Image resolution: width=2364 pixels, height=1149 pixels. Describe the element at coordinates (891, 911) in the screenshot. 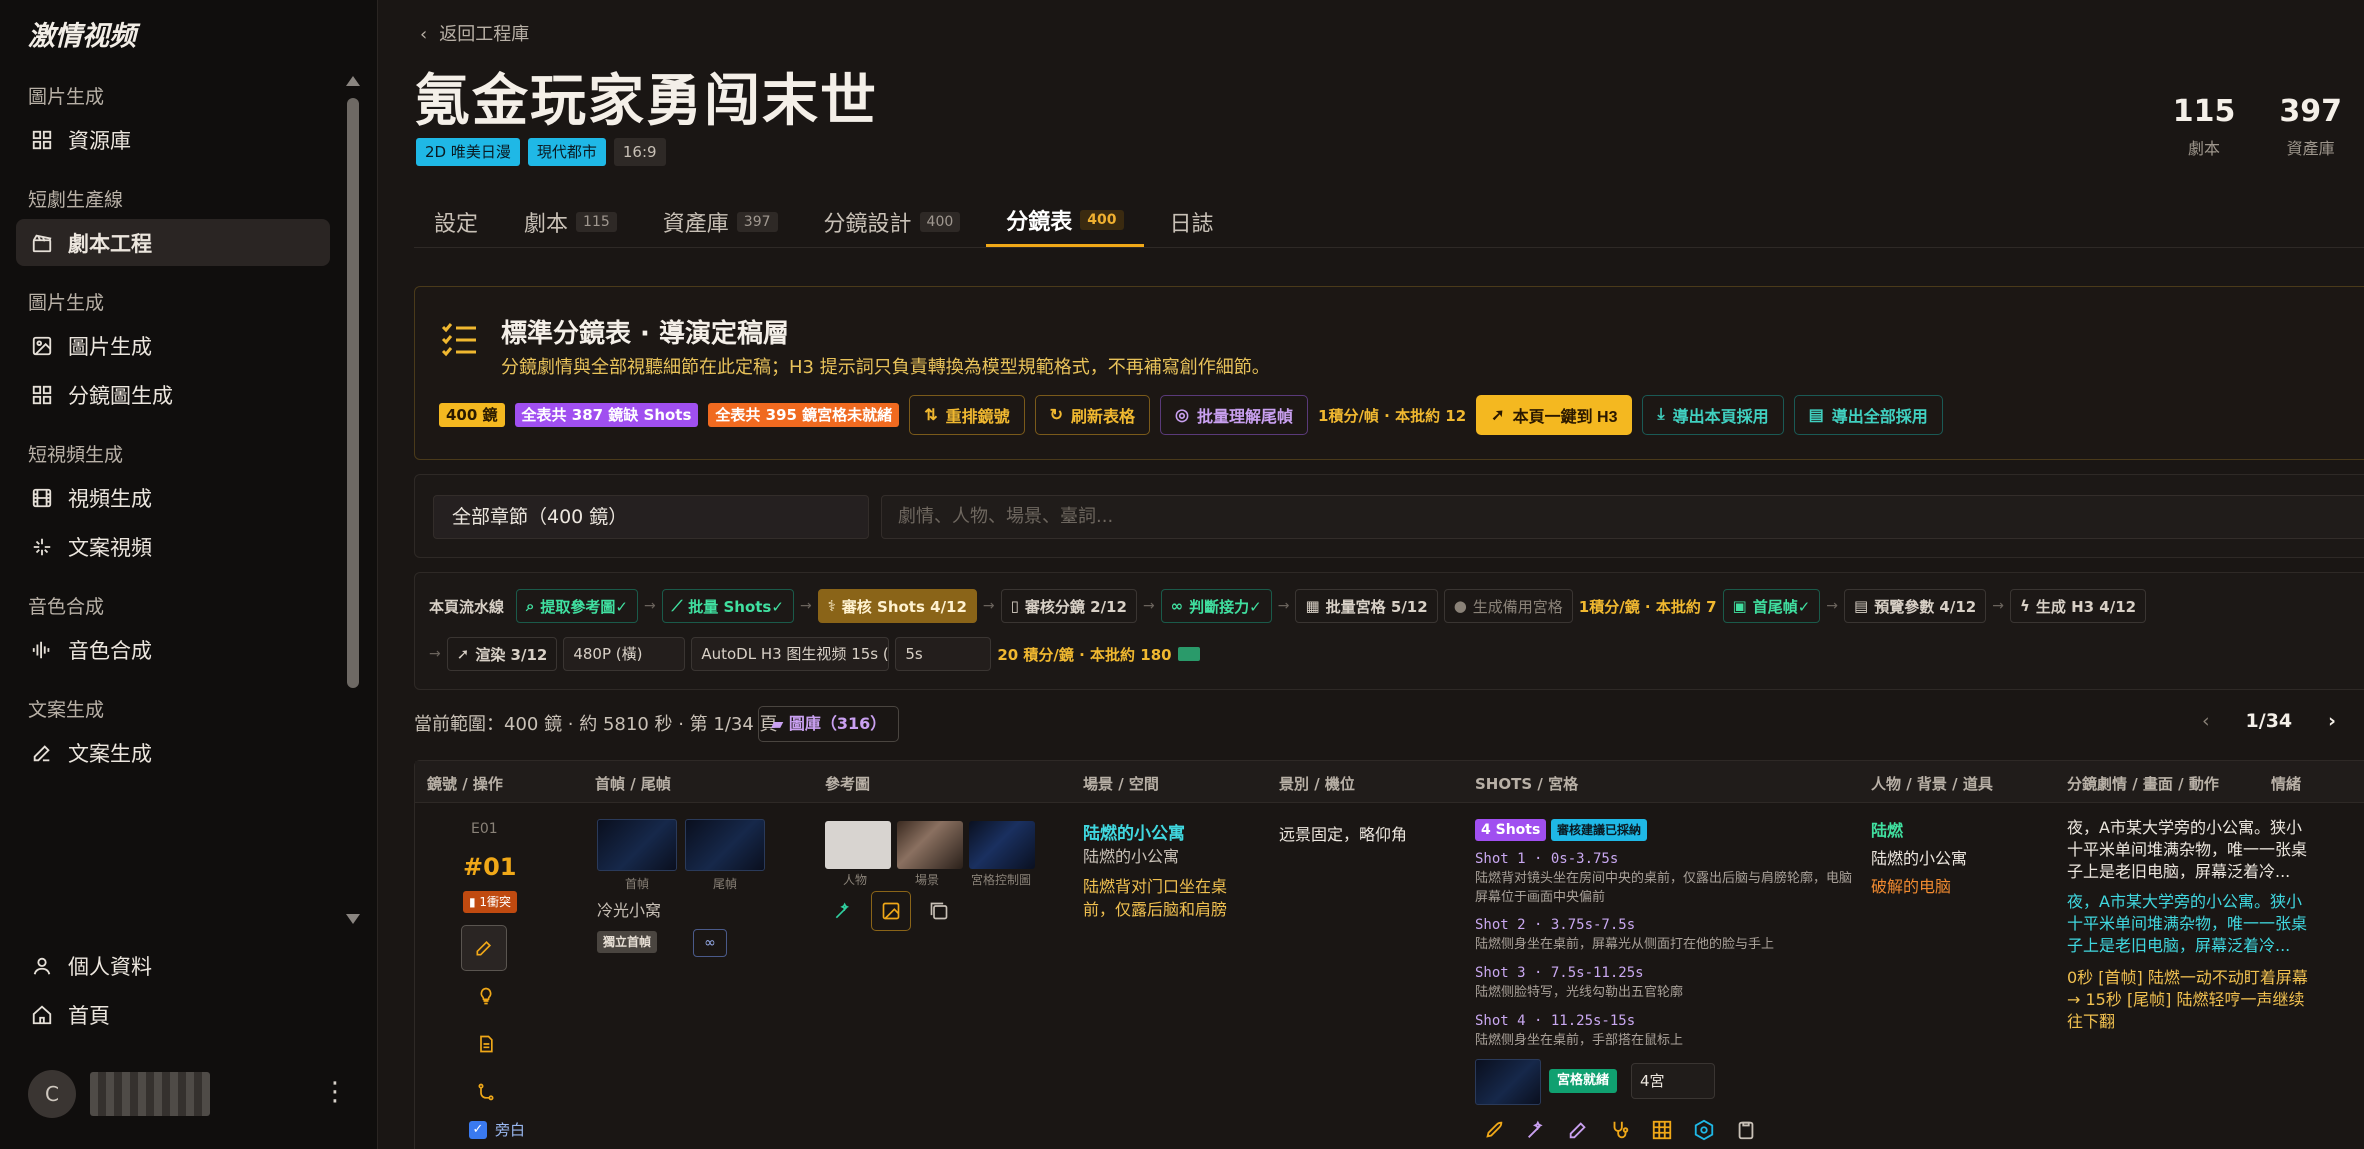

I see `image-edit-button` at that location.